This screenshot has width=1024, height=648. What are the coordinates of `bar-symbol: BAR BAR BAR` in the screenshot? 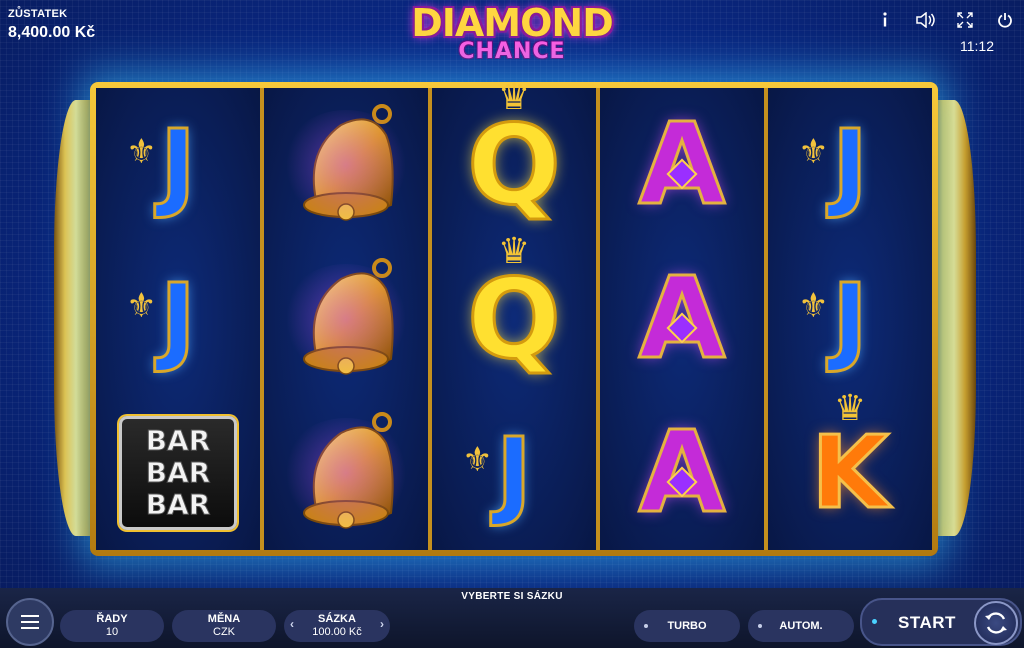 It's located at (178, 473).